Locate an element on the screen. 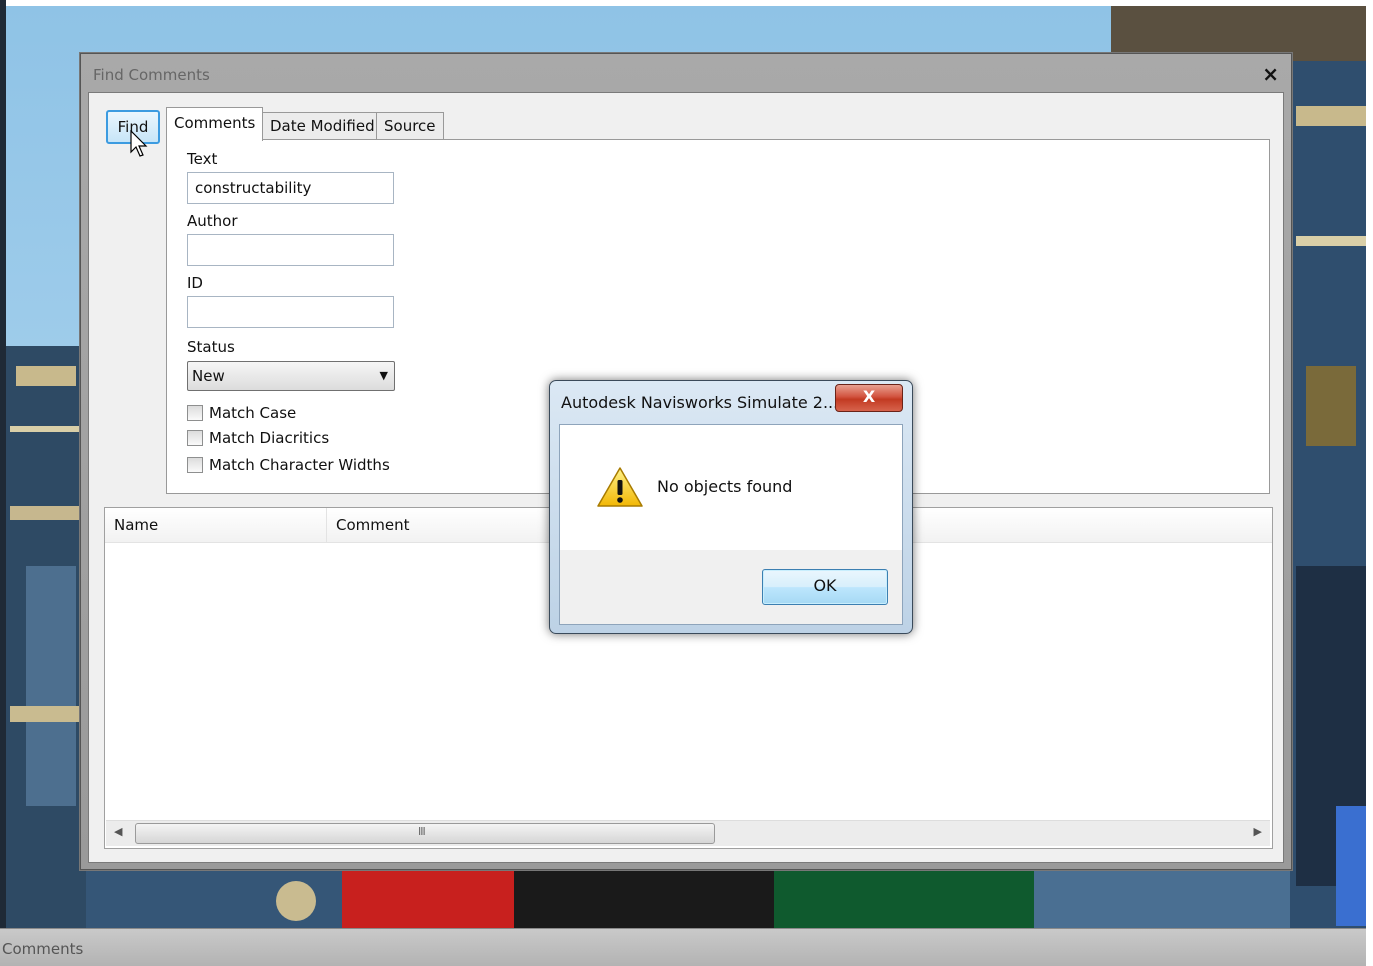 Image resolution: width=1373 pixels, height=966 pixels. window-right-edge is located at coordinates (1369, 482).